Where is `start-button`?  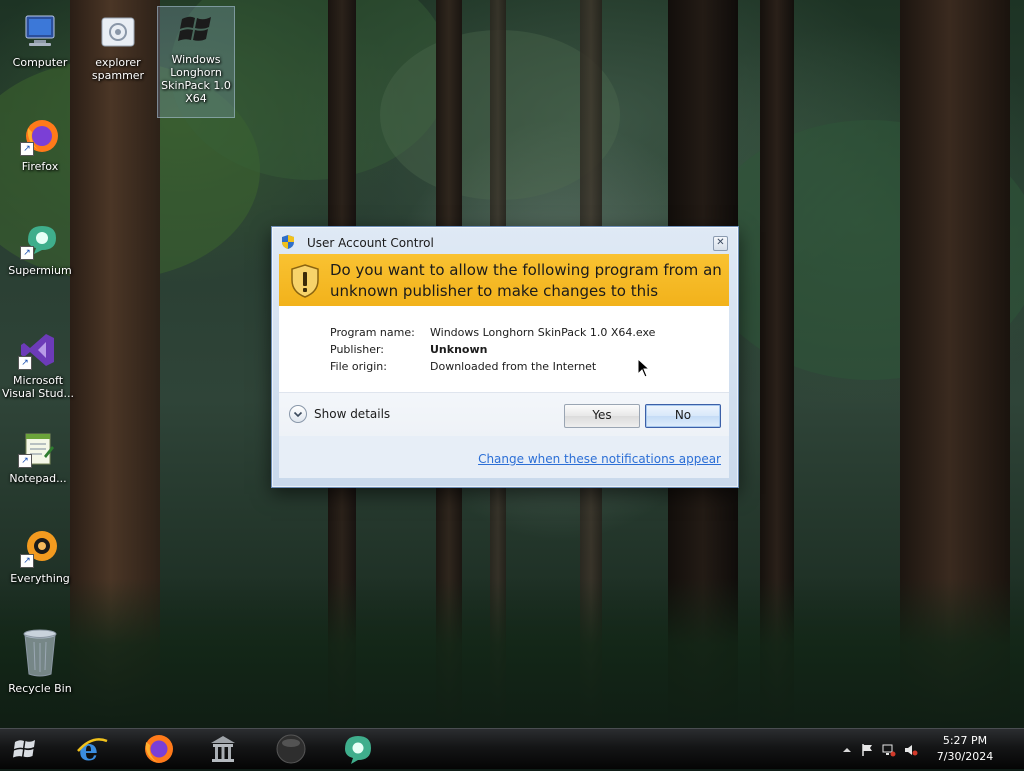
start-button is located at coordinates (25, 749).